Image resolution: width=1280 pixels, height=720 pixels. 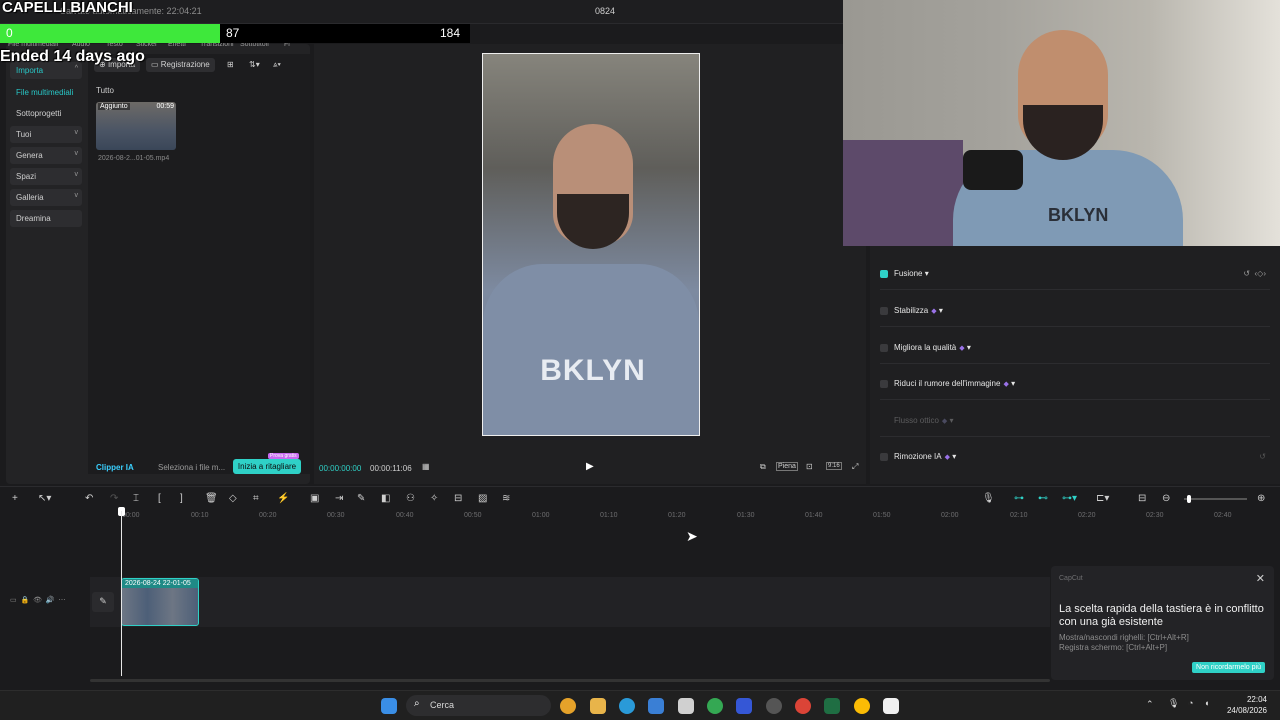 I want to click on capcut-icon, so click(x=891, y=706).